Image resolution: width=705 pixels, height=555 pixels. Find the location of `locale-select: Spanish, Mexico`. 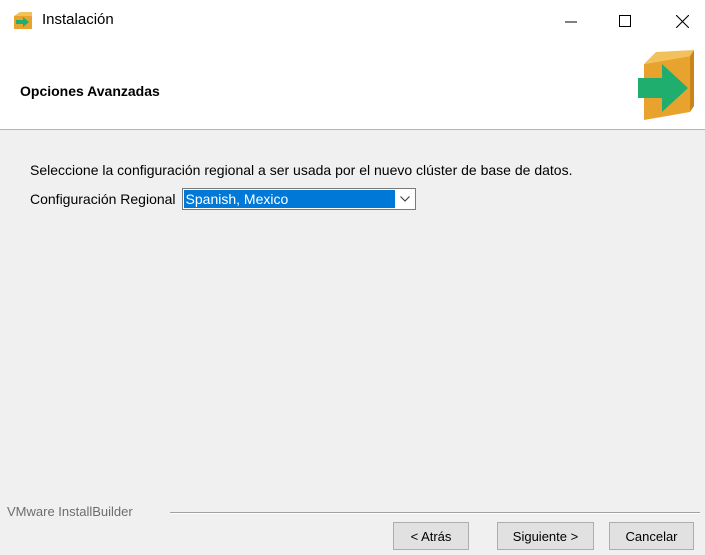

locale-select: Spanish, Mexico is located at coordinates (298, 199).